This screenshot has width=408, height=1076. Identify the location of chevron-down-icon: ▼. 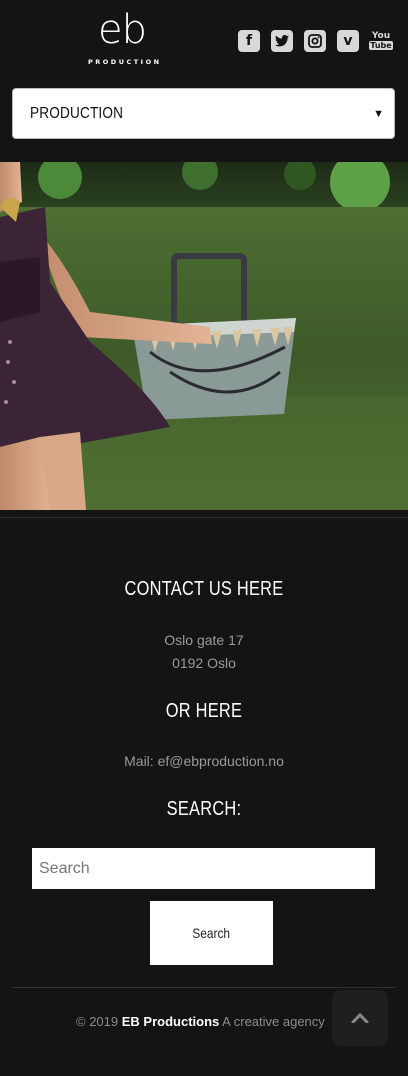
(378, 113).